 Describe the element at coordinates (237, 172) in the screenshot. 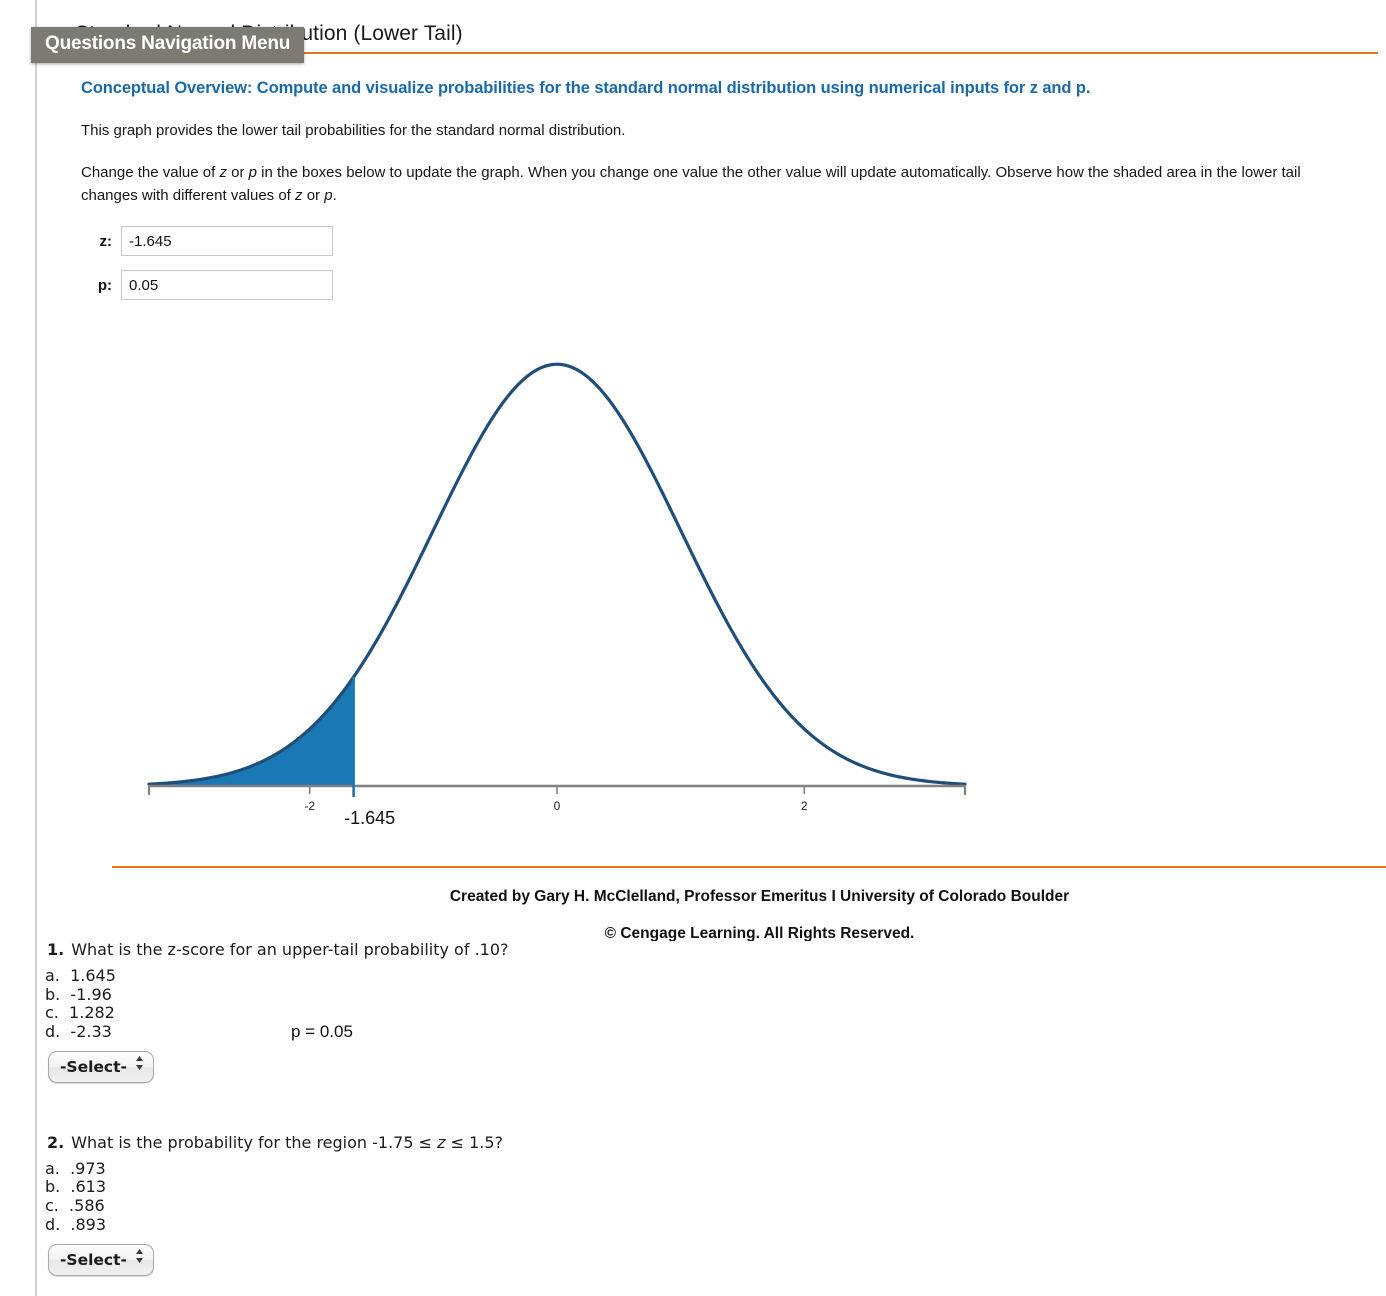

I see `p2-seg-b: or` at that location.